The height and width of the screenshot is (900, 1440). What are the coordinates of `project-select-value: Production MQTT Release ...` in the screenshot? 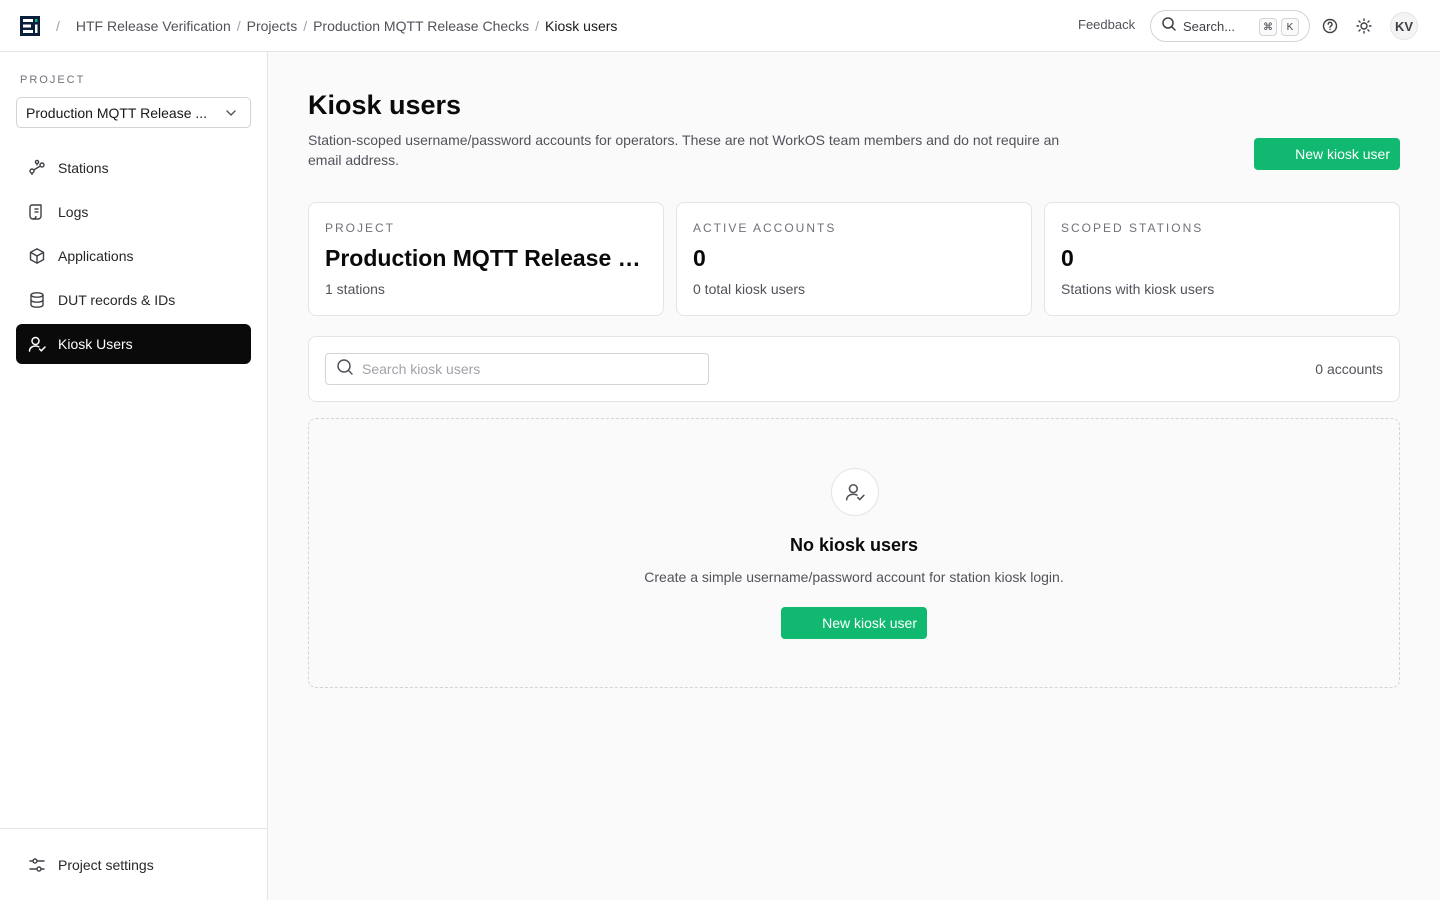 It's located at (117, 112).